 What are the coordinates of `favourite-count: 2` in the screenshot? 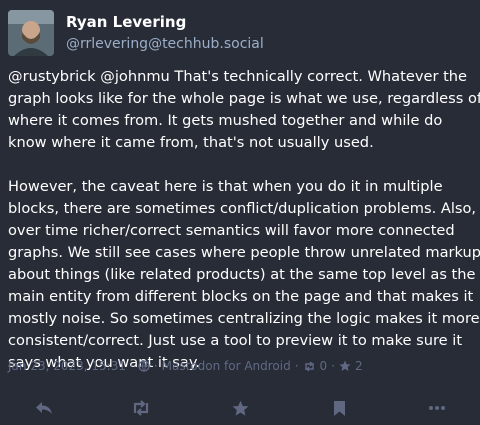 It's located at (359, 366).